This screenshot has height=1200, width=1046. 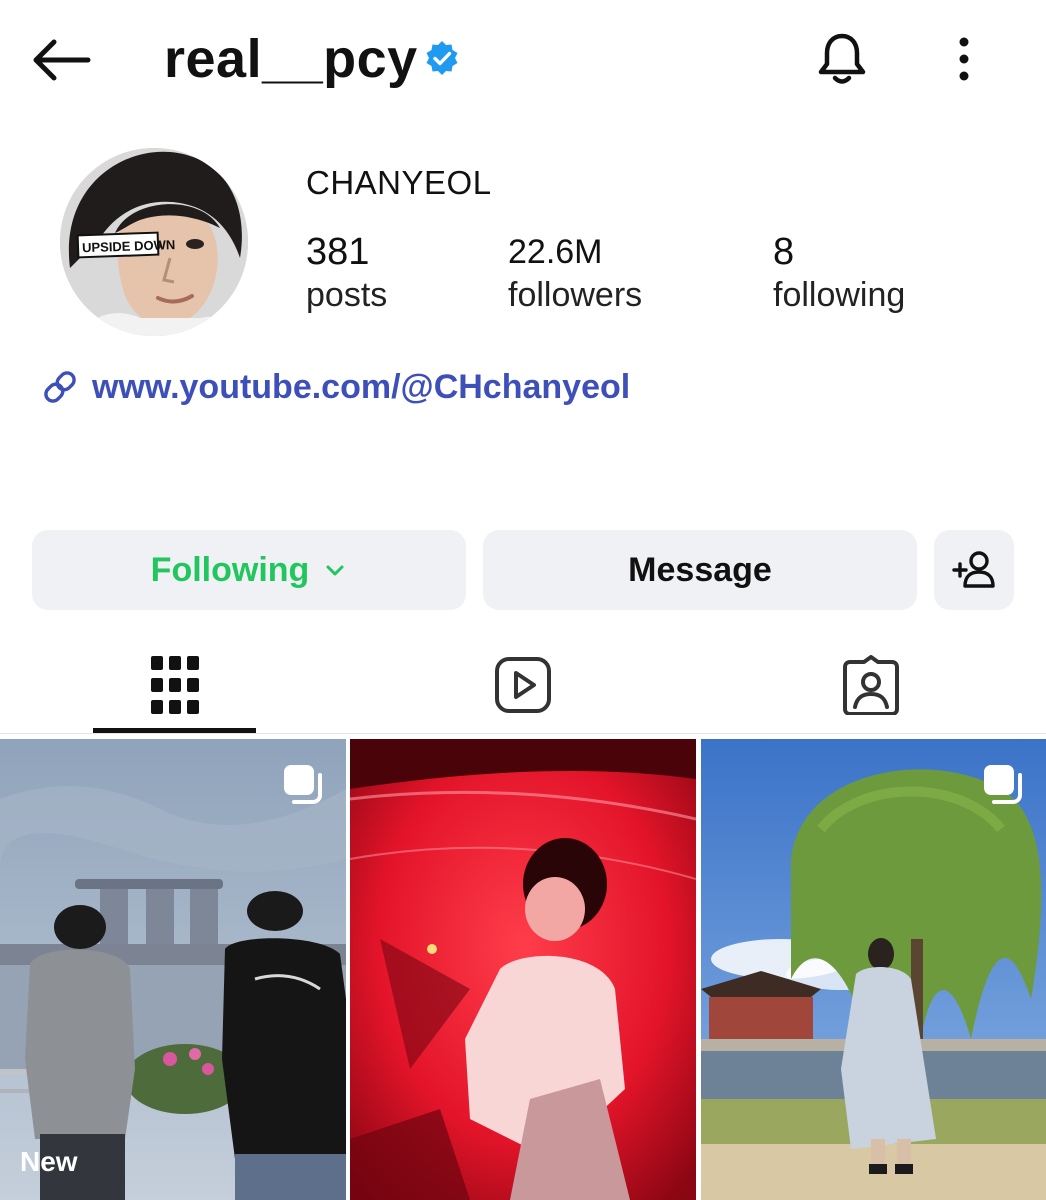 I want to click on followers-stat: 22.6M followers, so click(x=575, y=273).